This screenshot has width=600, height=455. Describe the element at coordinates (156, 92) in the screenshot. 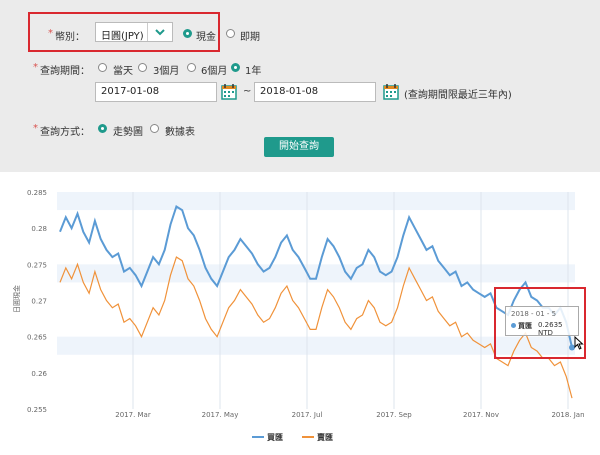

I see `start-date-input: 2017-01-08` at that location.